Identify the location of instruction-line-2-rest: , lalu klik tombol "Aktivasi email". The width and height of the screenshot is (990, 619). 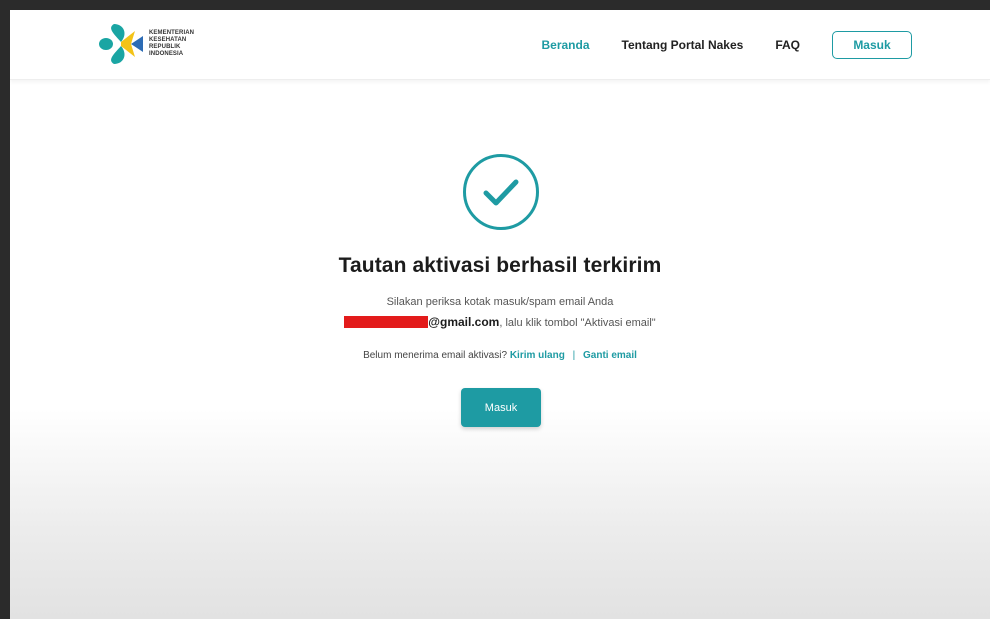
(577, 323).